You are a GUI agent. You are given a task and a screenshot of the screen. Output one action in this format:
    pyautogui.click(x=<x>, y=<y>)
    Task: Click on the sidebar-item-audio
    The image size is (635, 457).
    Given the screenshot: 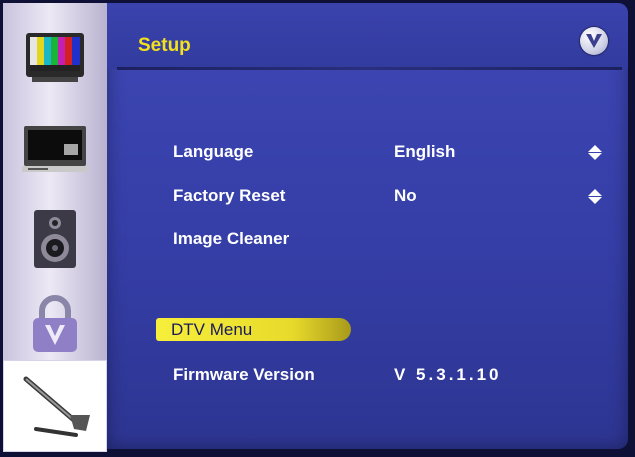 What is the action you would take?
    pyautogui.click(x=55, y=239)
    